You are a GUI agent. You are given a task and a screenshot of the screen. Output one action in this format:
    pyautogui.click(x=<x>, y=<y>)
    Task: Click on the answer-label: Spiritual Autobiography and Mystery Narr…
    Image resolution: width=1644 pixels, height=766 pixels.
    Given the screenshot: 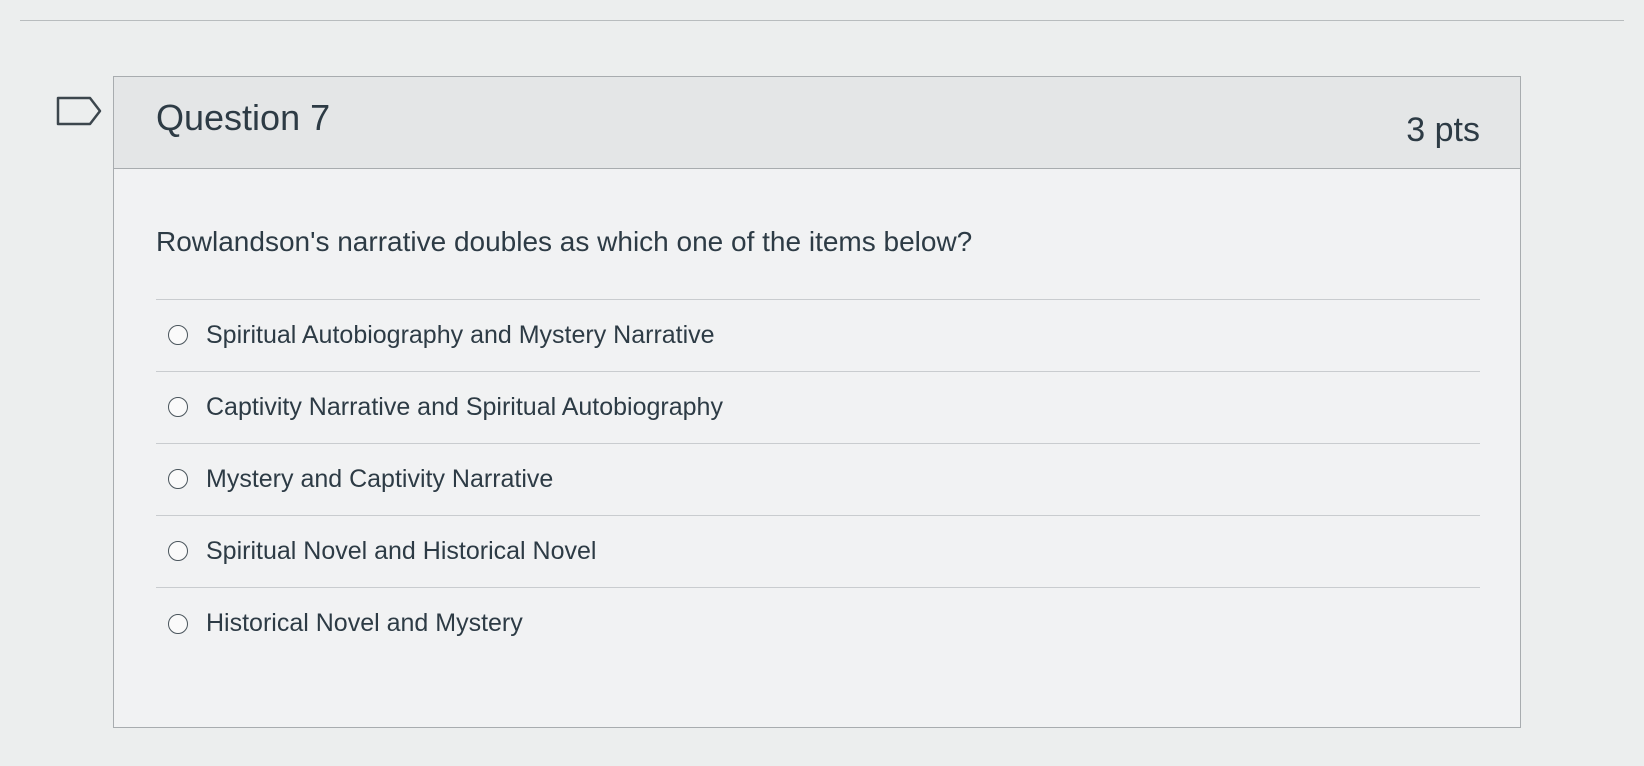 What is the action you would take?
    pyautogui.click(x=460, y=335)
    